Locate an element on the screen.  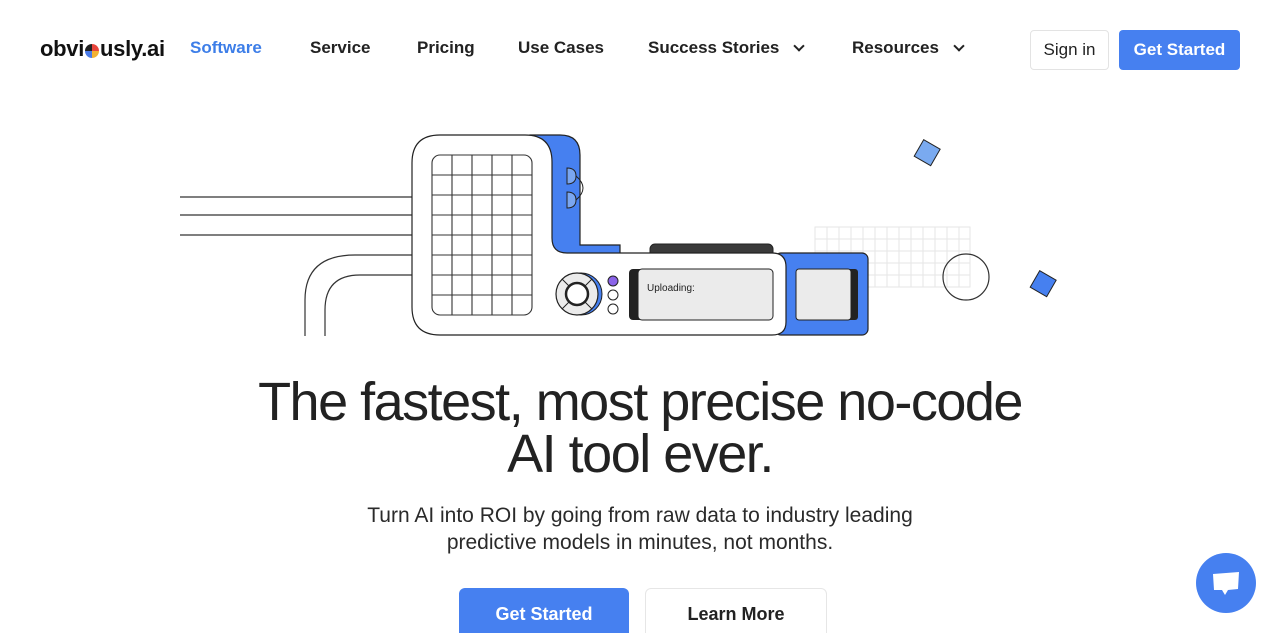
cable-lines is located at coordinates (296, 266).